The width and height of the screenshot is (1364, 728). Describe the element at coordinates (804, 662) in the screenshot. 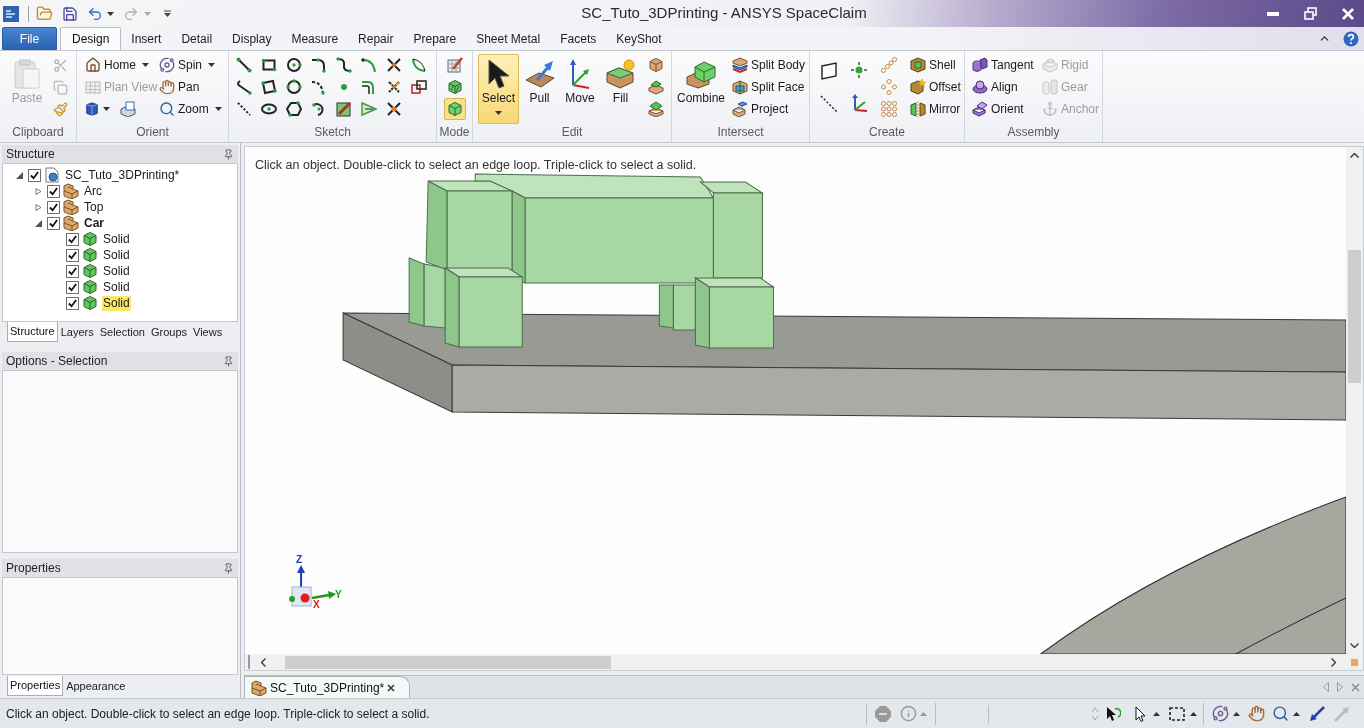

I see `horizontal-scrollbar` at that location.